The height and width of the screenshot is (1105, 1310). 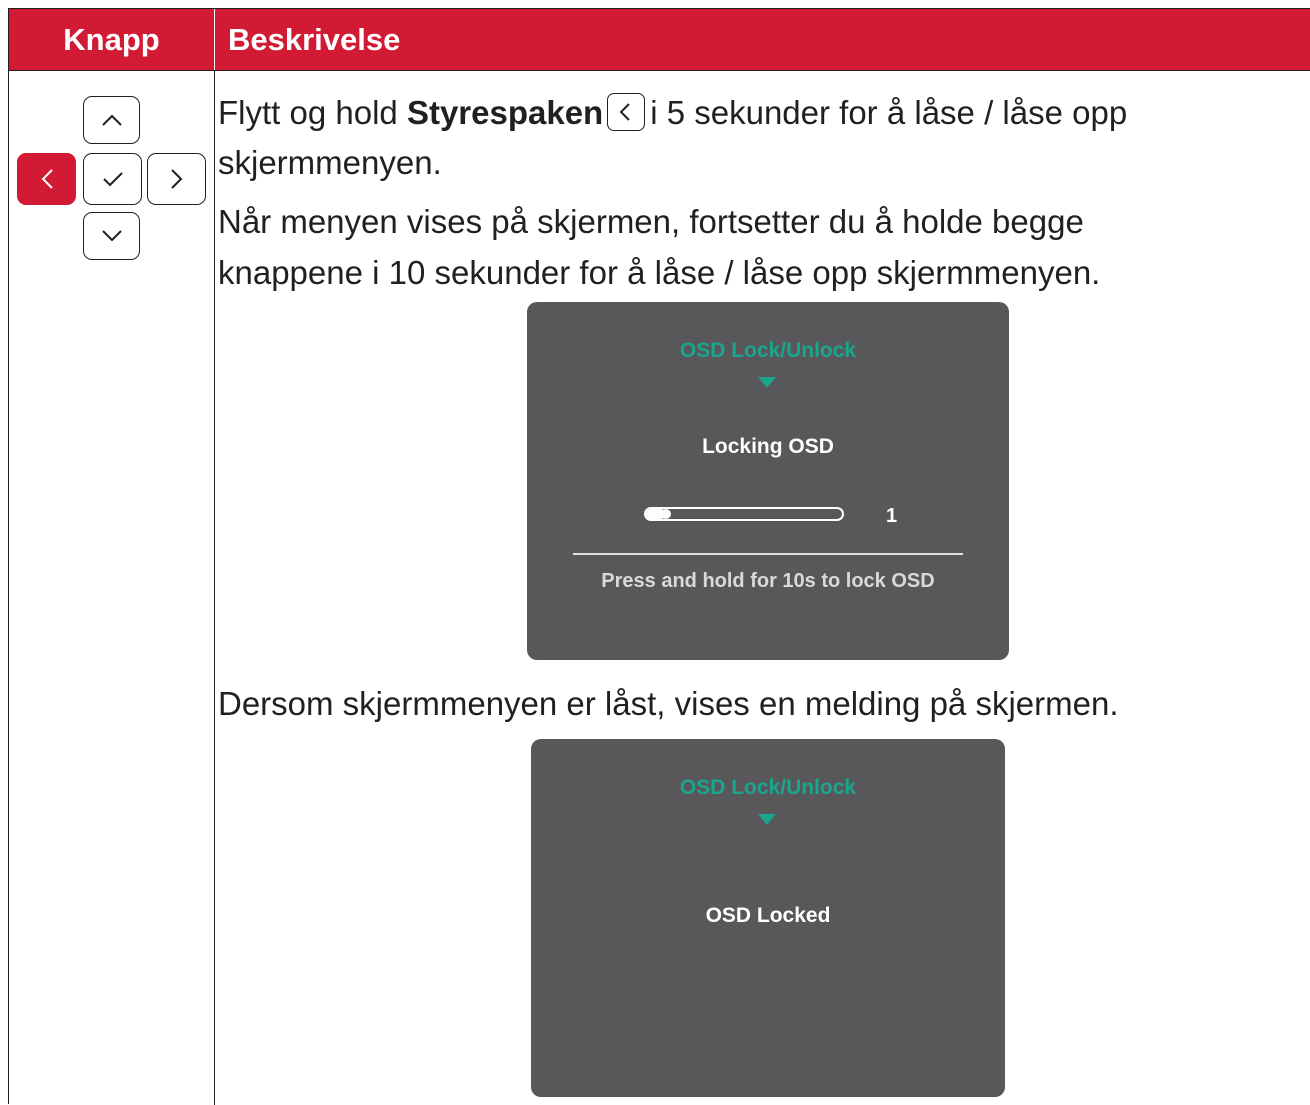 I want to click on p1-suffix: i 5 sekunder for å låse / låse opp, so click(x=889, y=112).